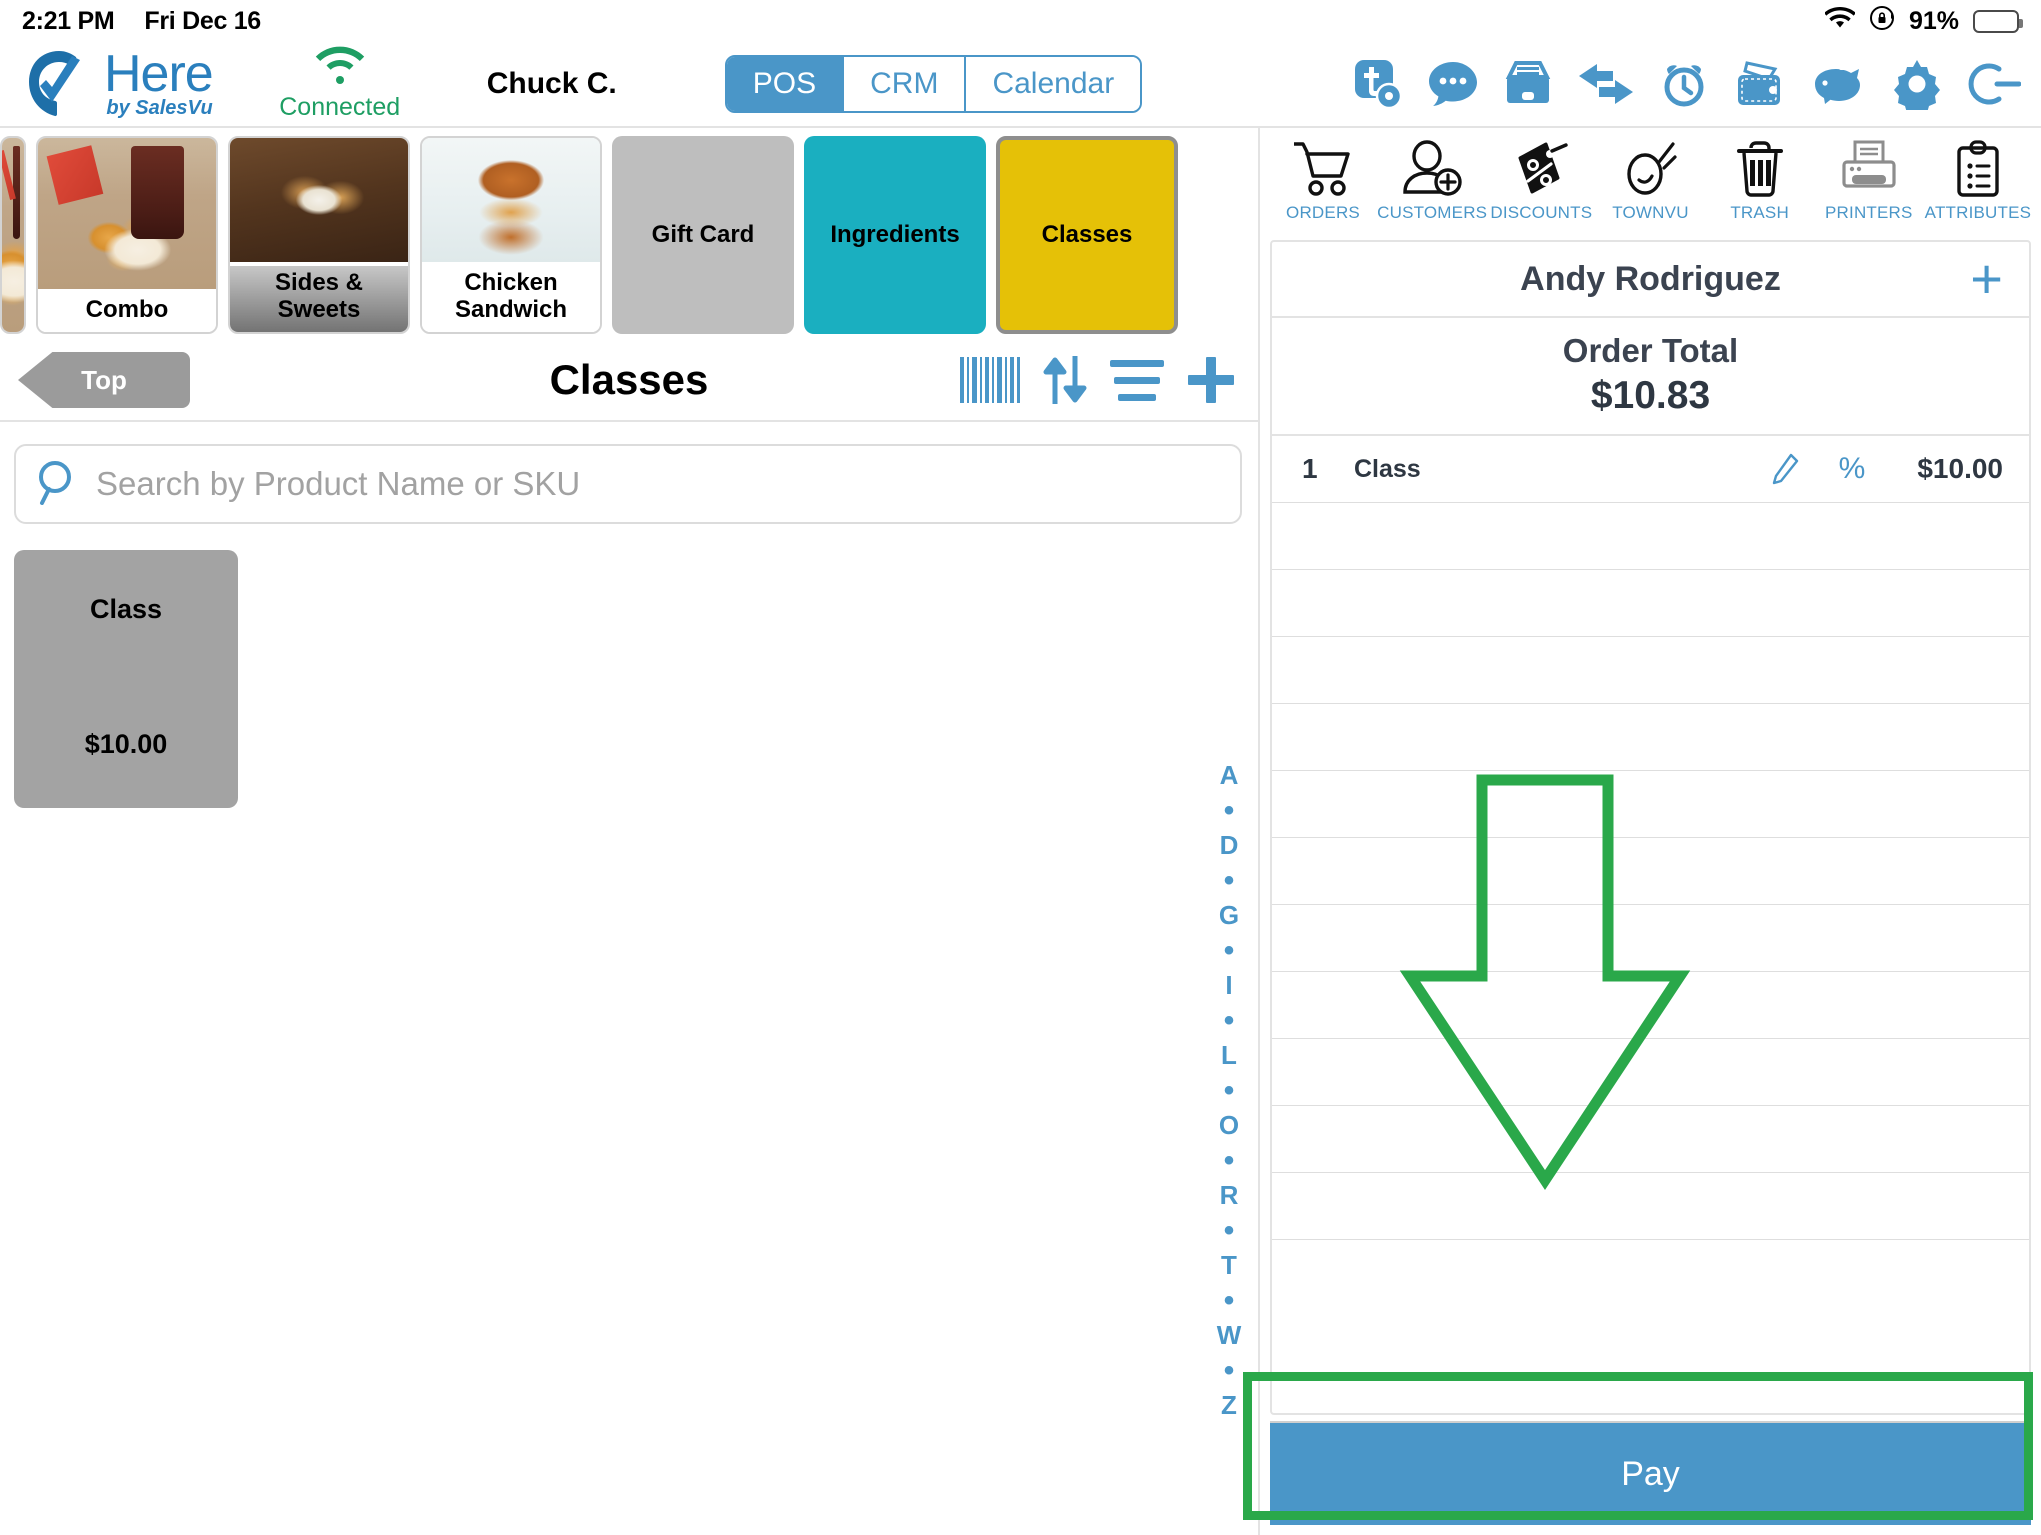  What do you see at coordinates (126, 744) in the screenshot?
I see `product-price: $10.00` at bounding box center [126, 744].